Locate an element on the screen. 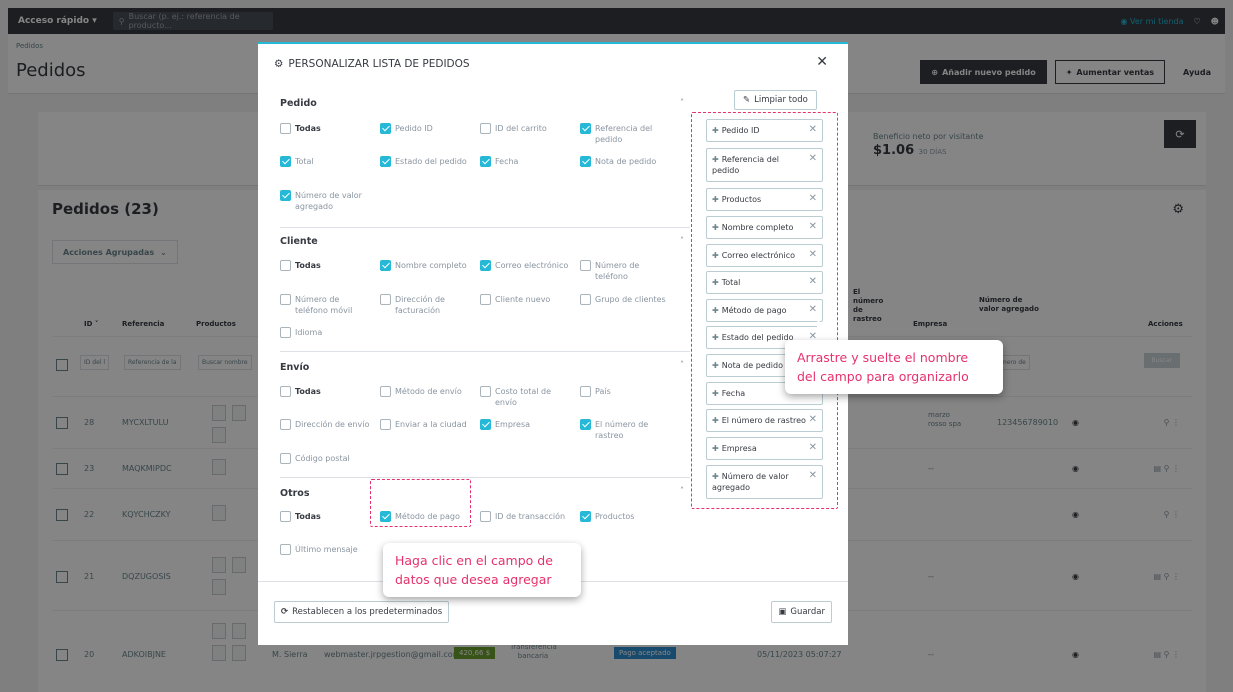 The height and width of the screenshot is (692, 1233). option-label: Nombre completo is located at coordinates (431, 265).